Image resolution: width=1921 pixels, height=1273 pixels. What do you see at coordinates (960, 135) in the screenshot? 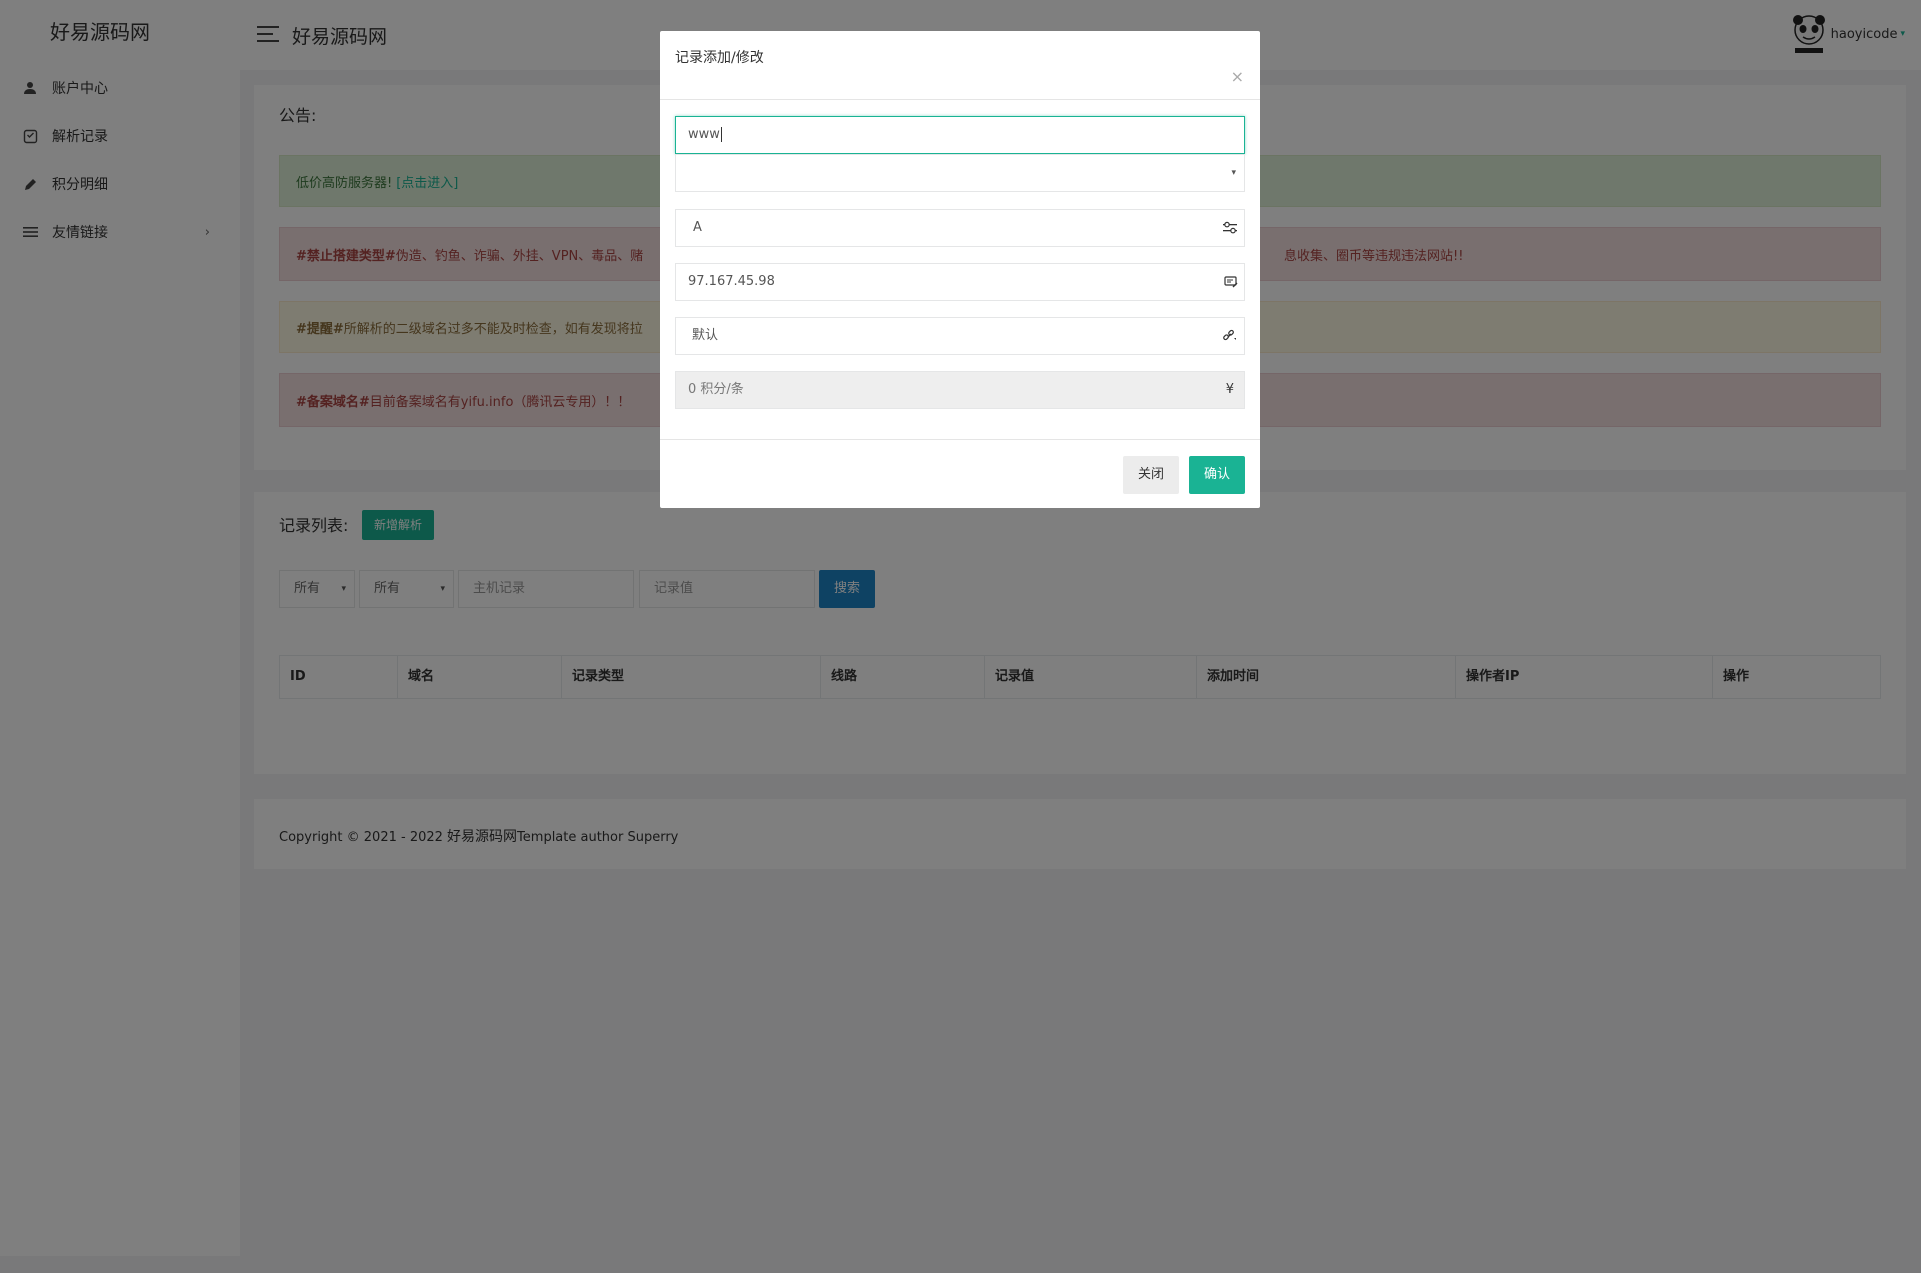
I see `host-input: www` at bounding box center [960, 135].